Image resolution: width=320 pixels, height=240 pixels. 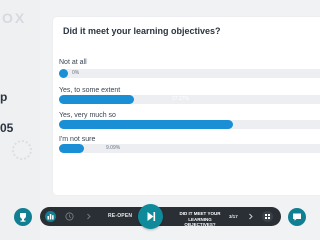 I want to click on result-bar: 0%, so click(x=189, y=73).